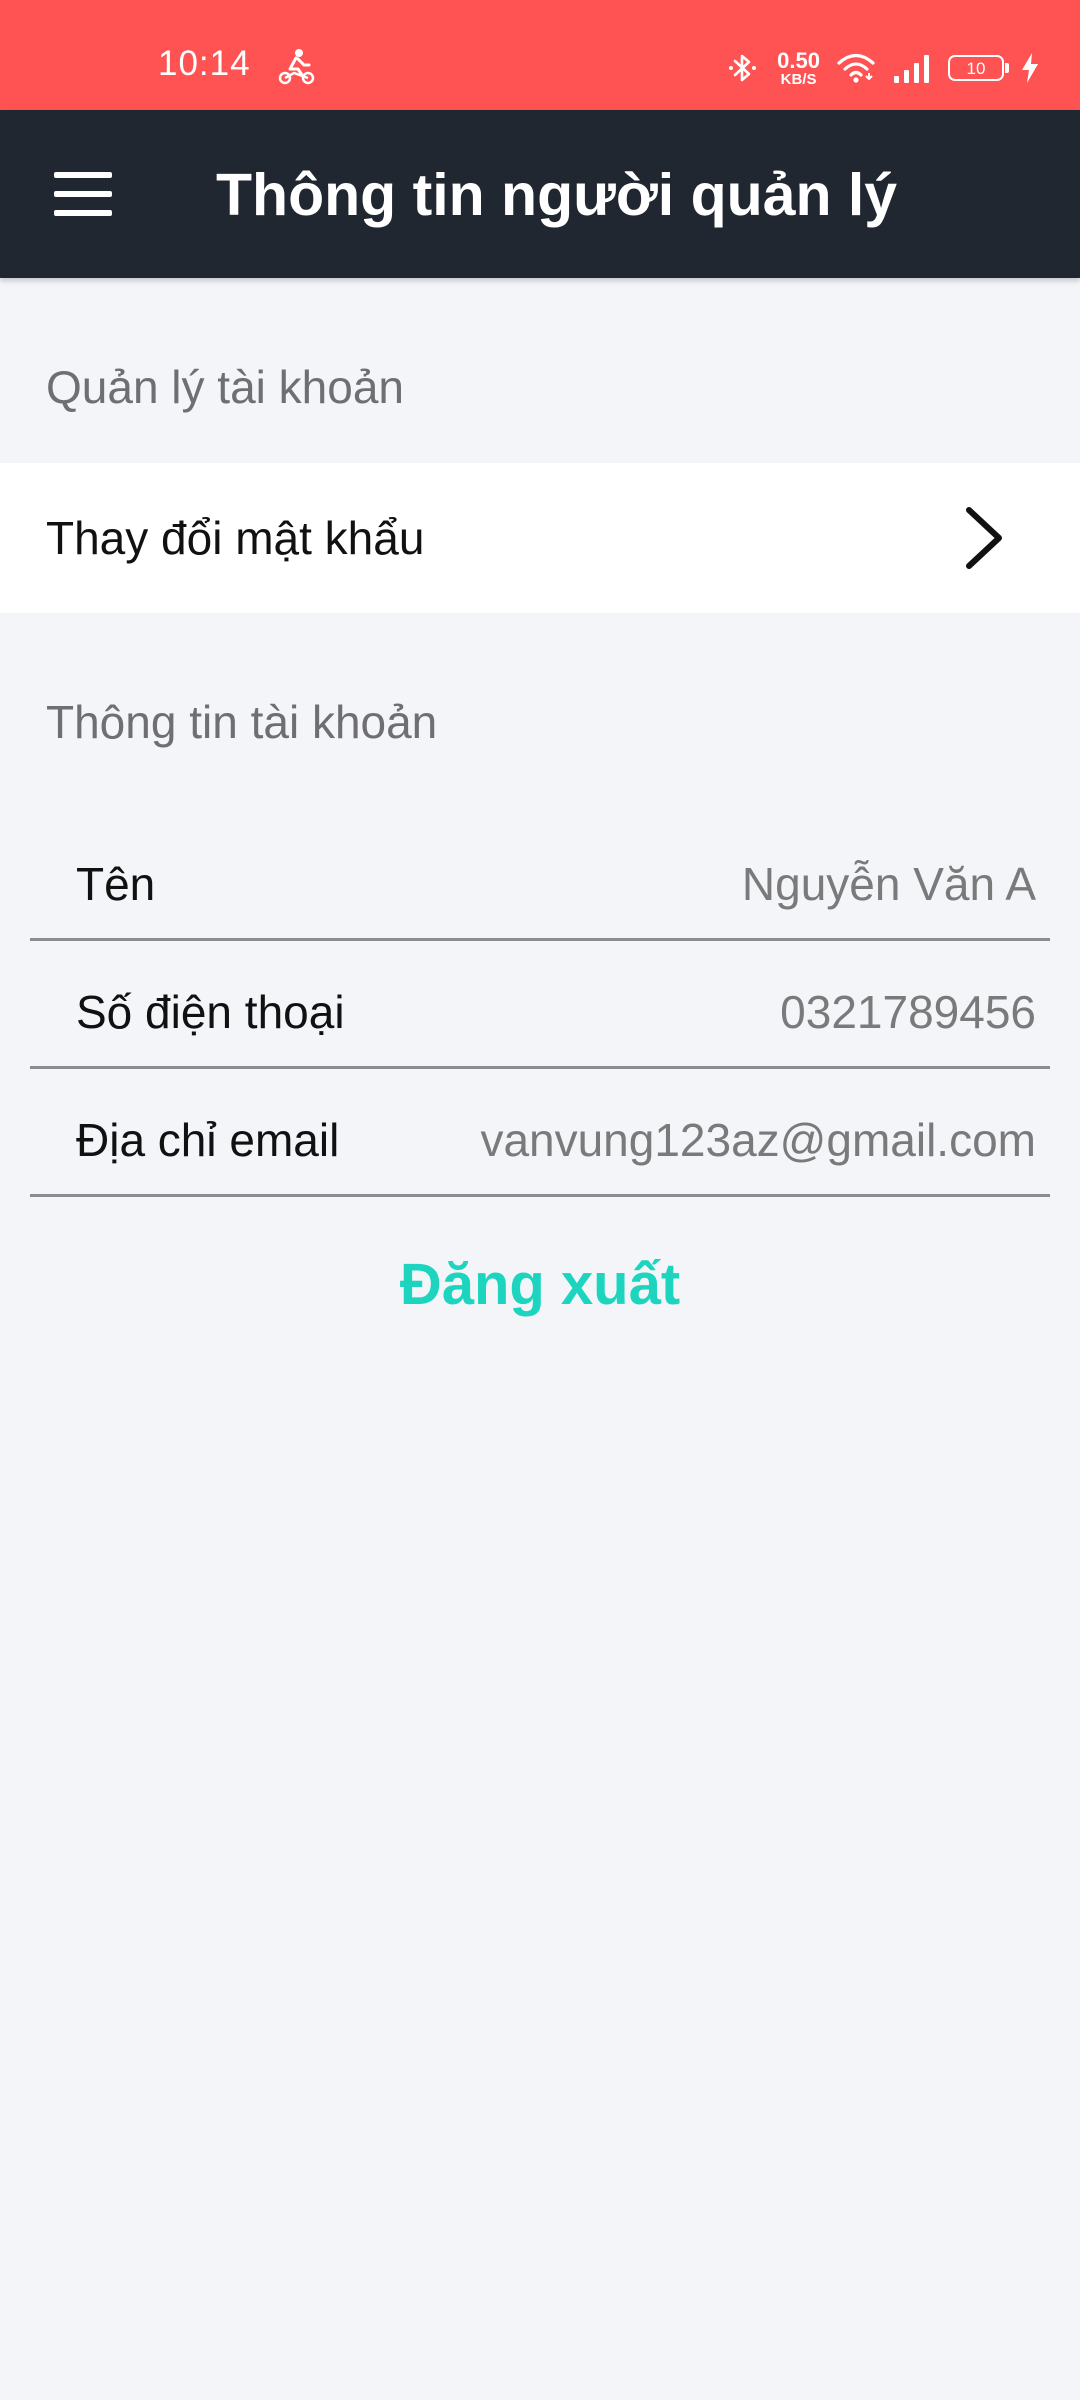  I want to click on chevron-right-icon, so click(984, 538).